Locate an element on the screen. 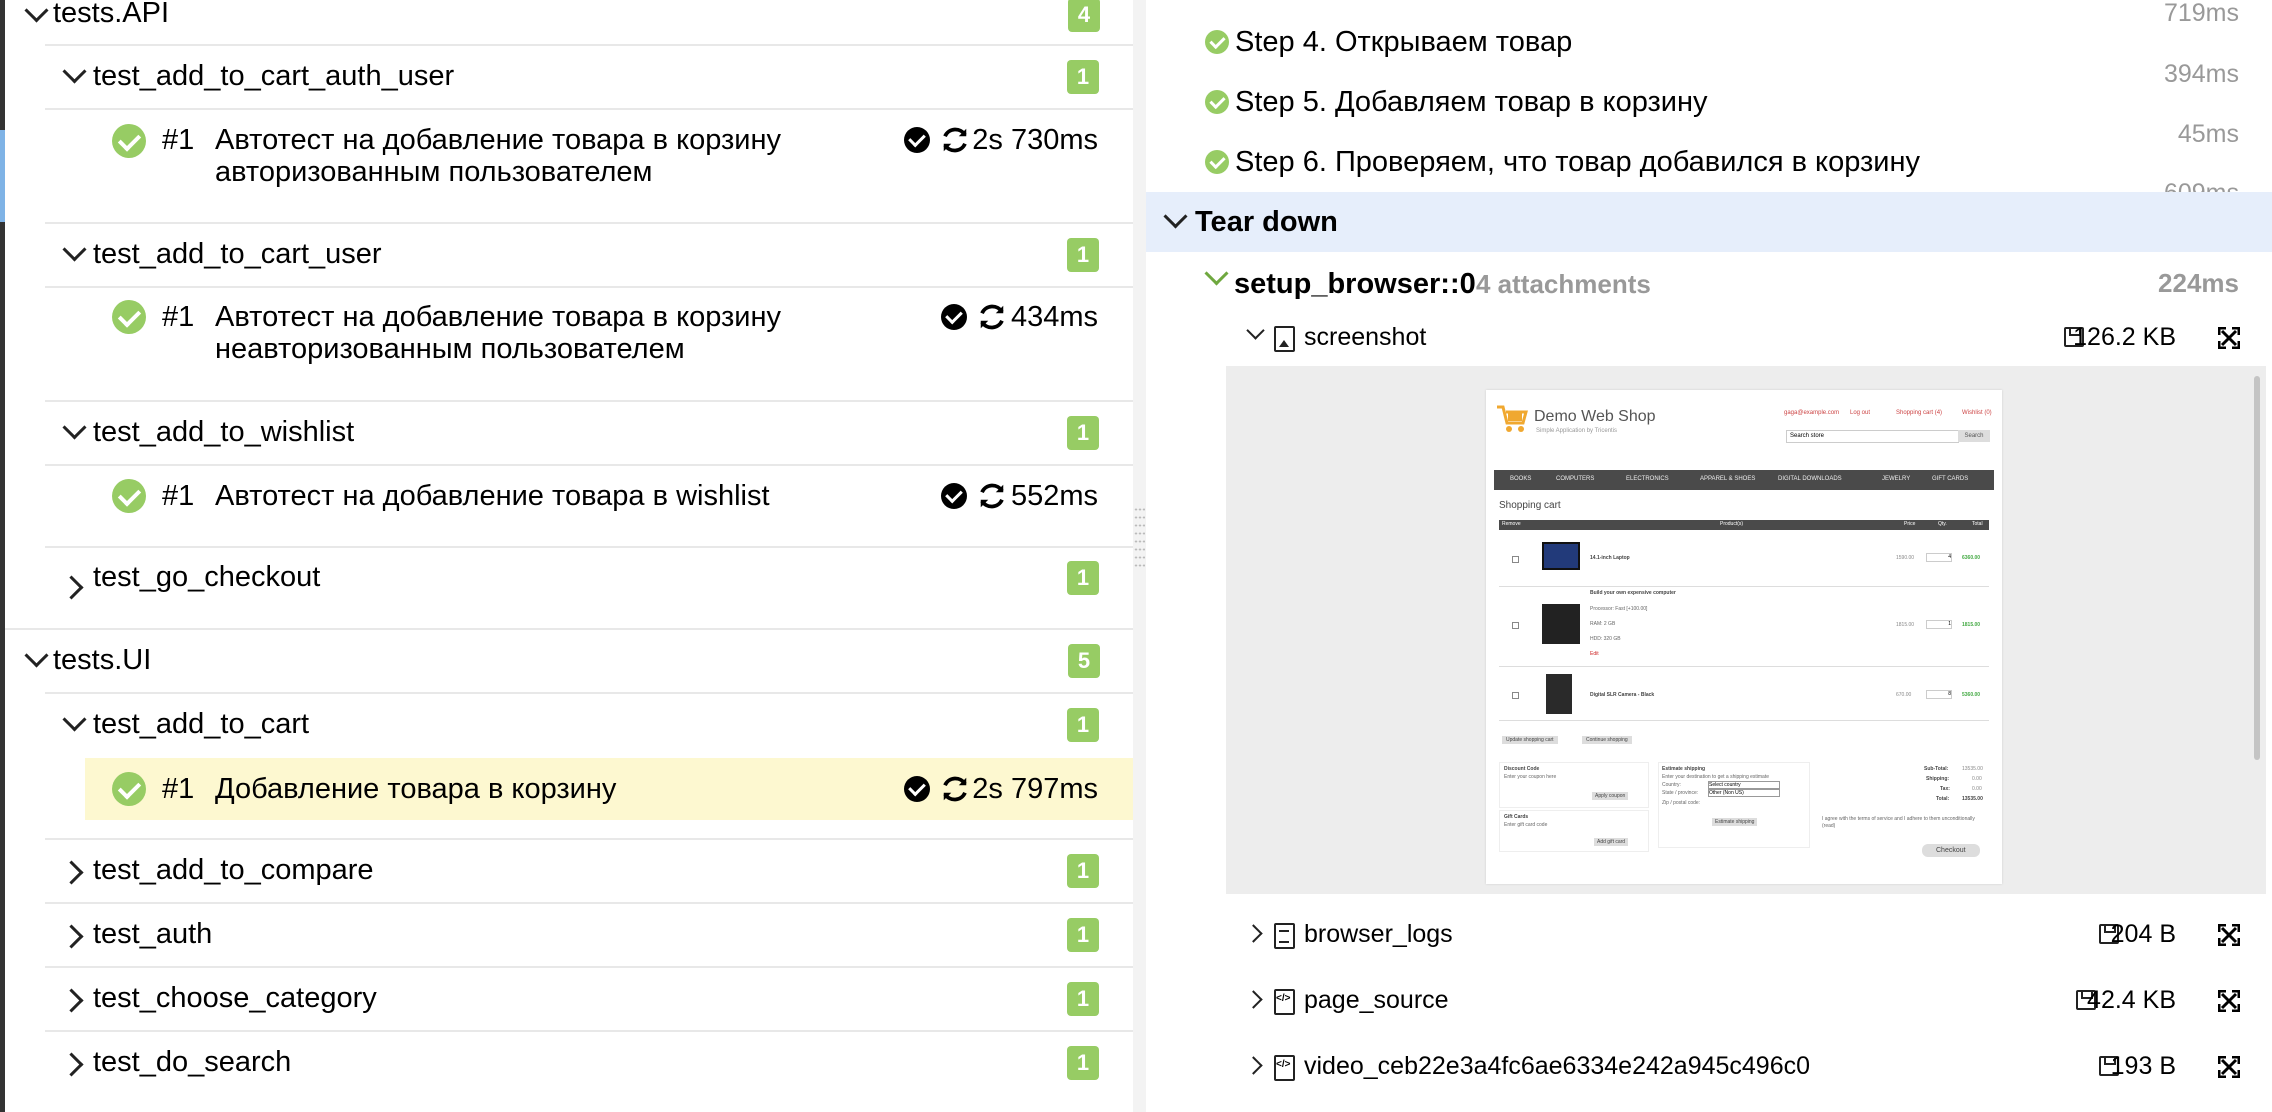  attachment-size: 42.4 KB is located at coordinates (2131, 1000).